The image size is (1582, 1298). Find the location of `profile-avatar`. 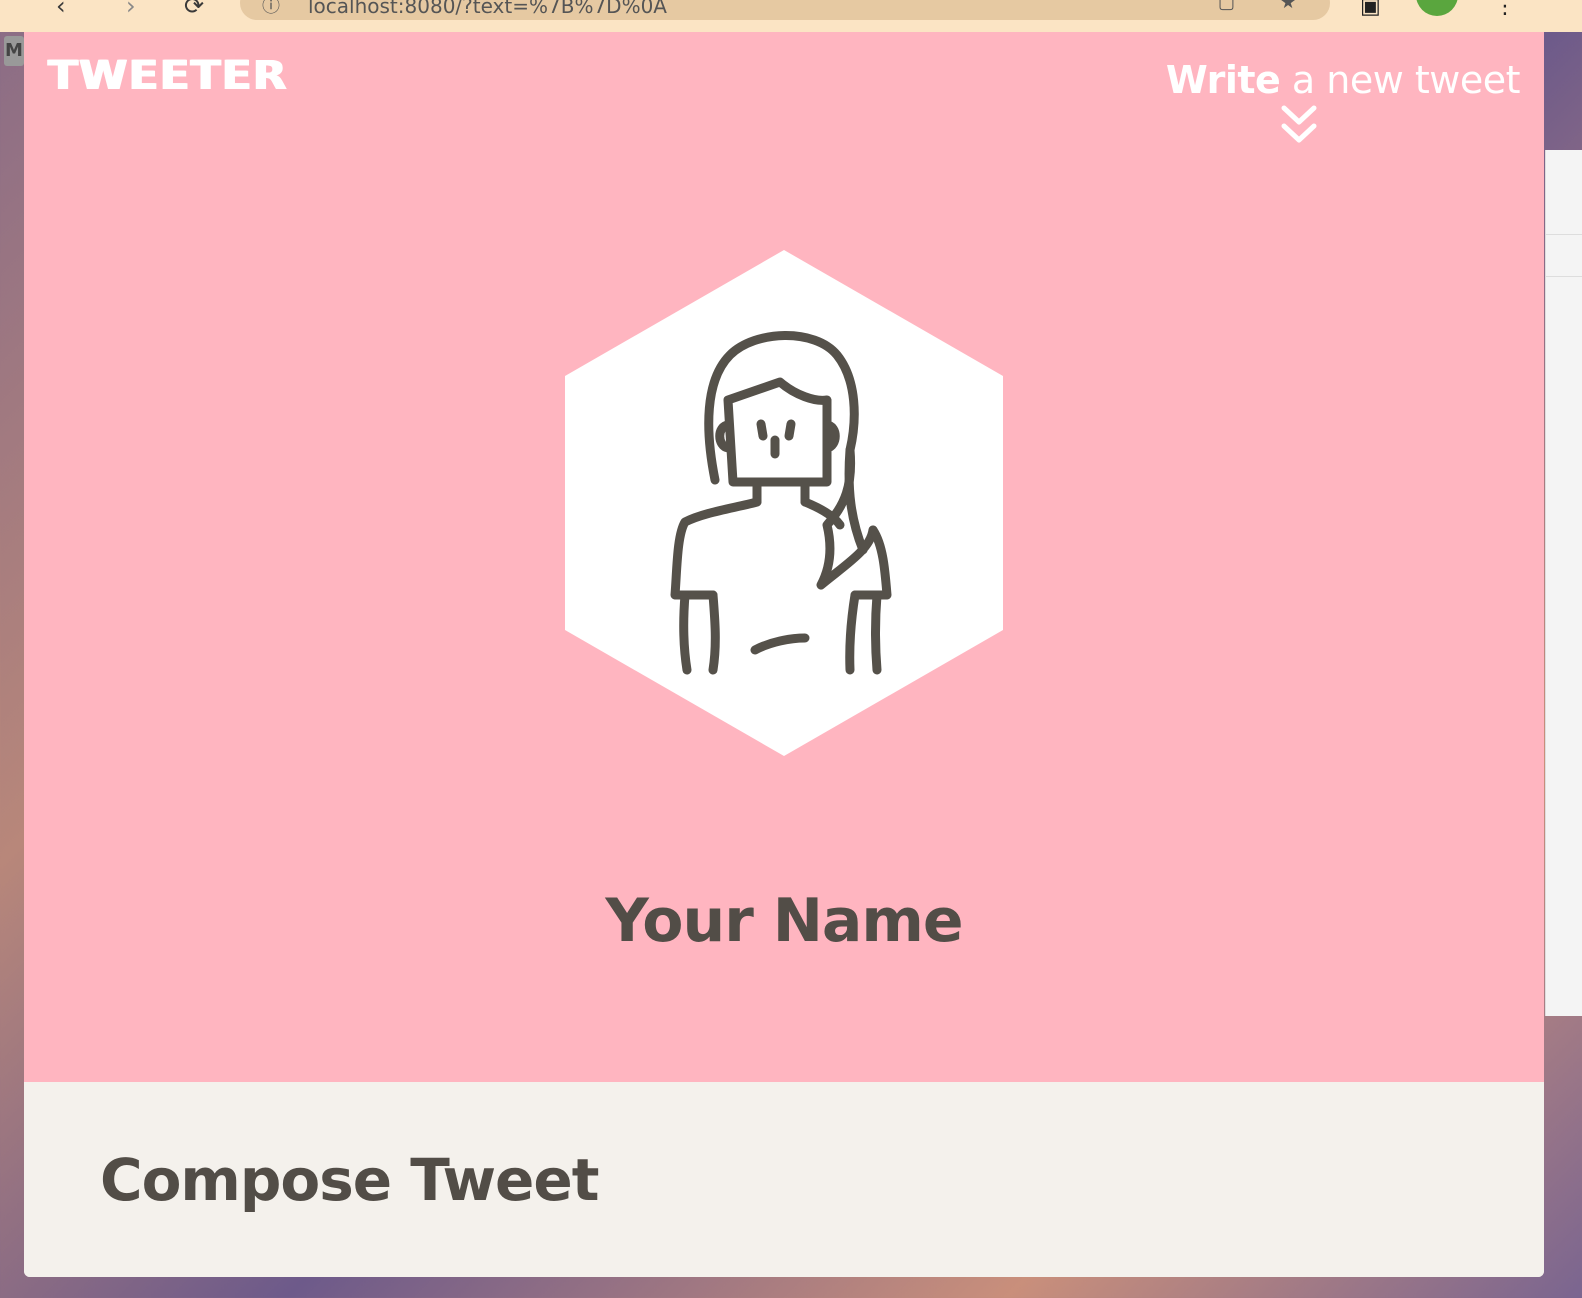

profile-avatar is located at coordinates (1437, 8).